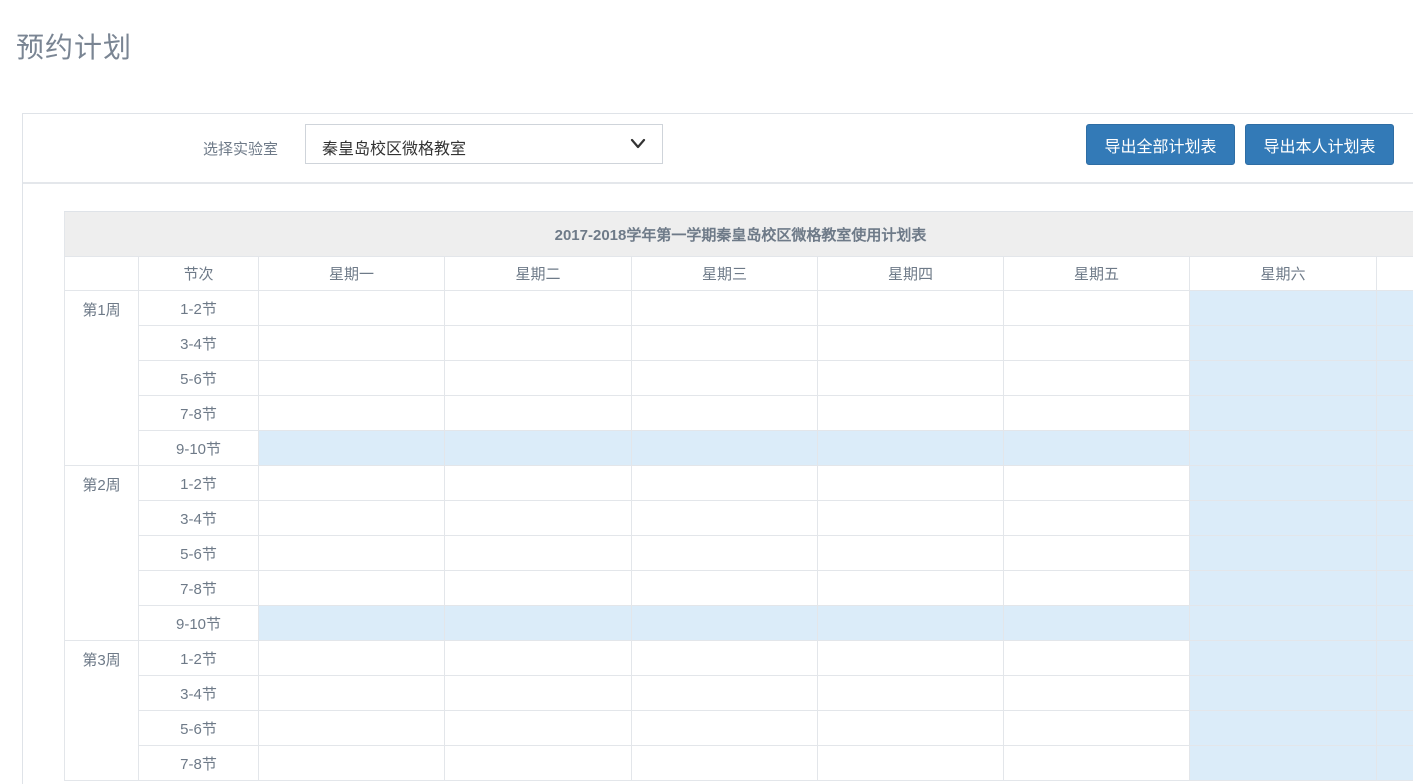  I want to click on lab-select: 秦皇岛校区微格教室, so click(484, 144).